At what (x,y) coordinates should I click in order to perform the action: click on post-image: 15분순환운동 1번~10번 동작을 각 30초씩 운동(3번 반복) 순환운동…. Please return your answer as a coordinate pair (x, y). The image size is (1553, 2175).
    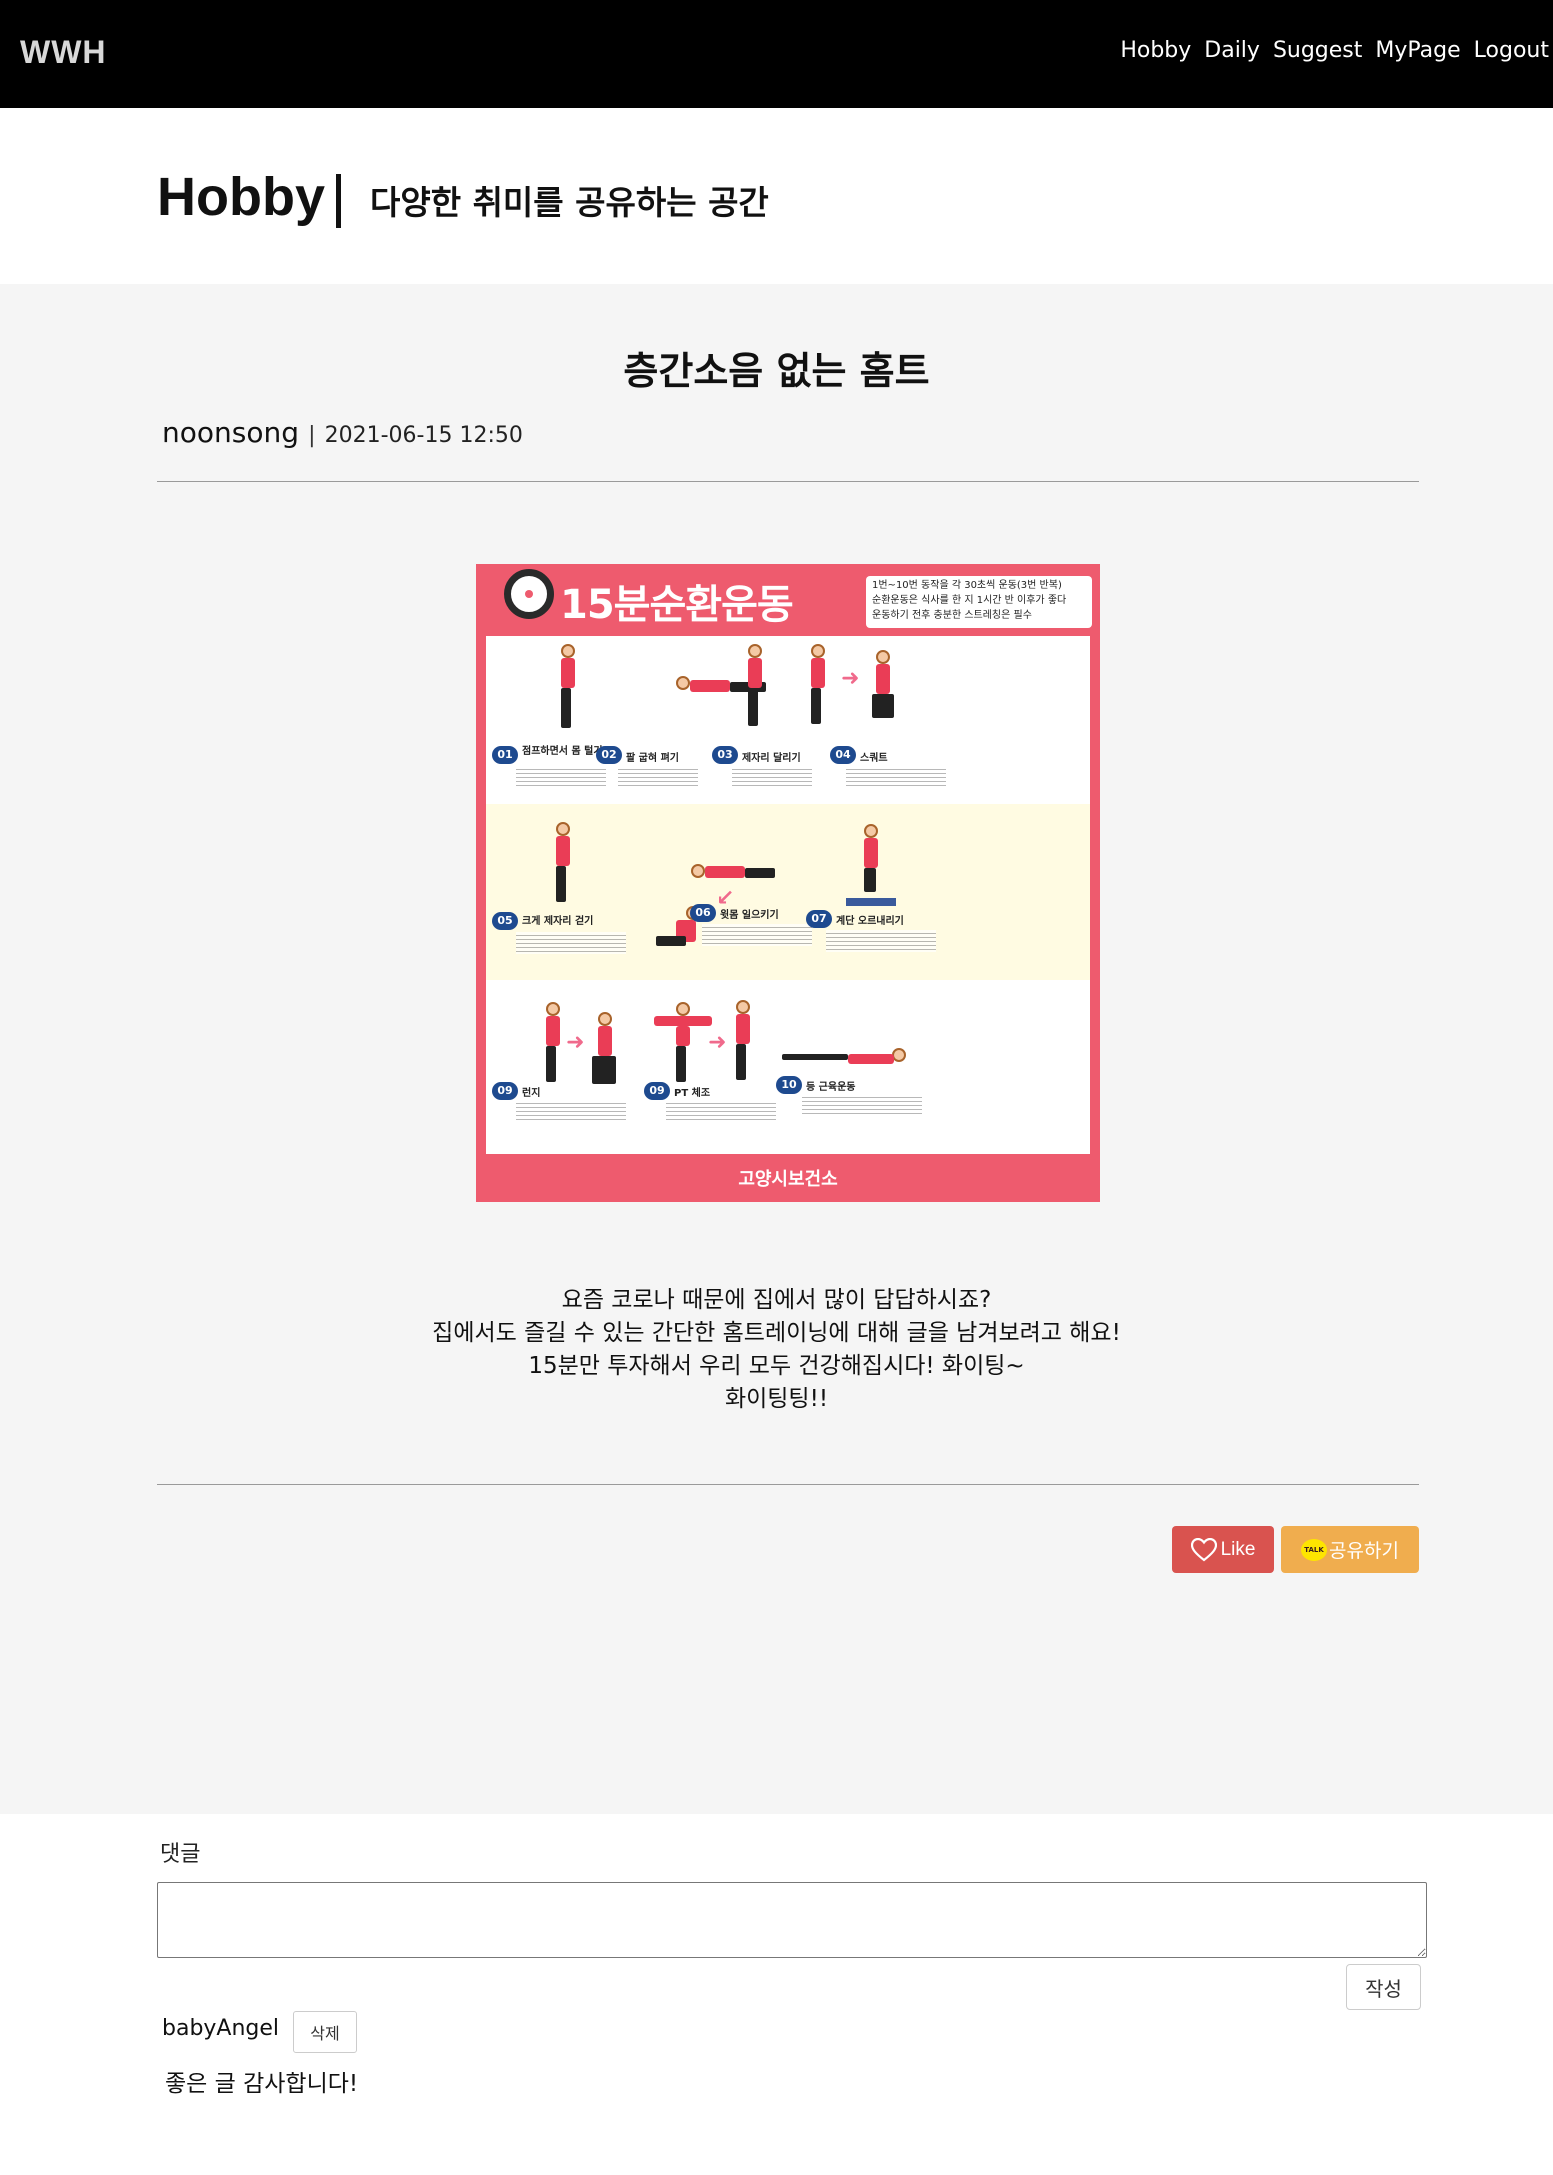
    Looking at the image, I should click on (788, 883).